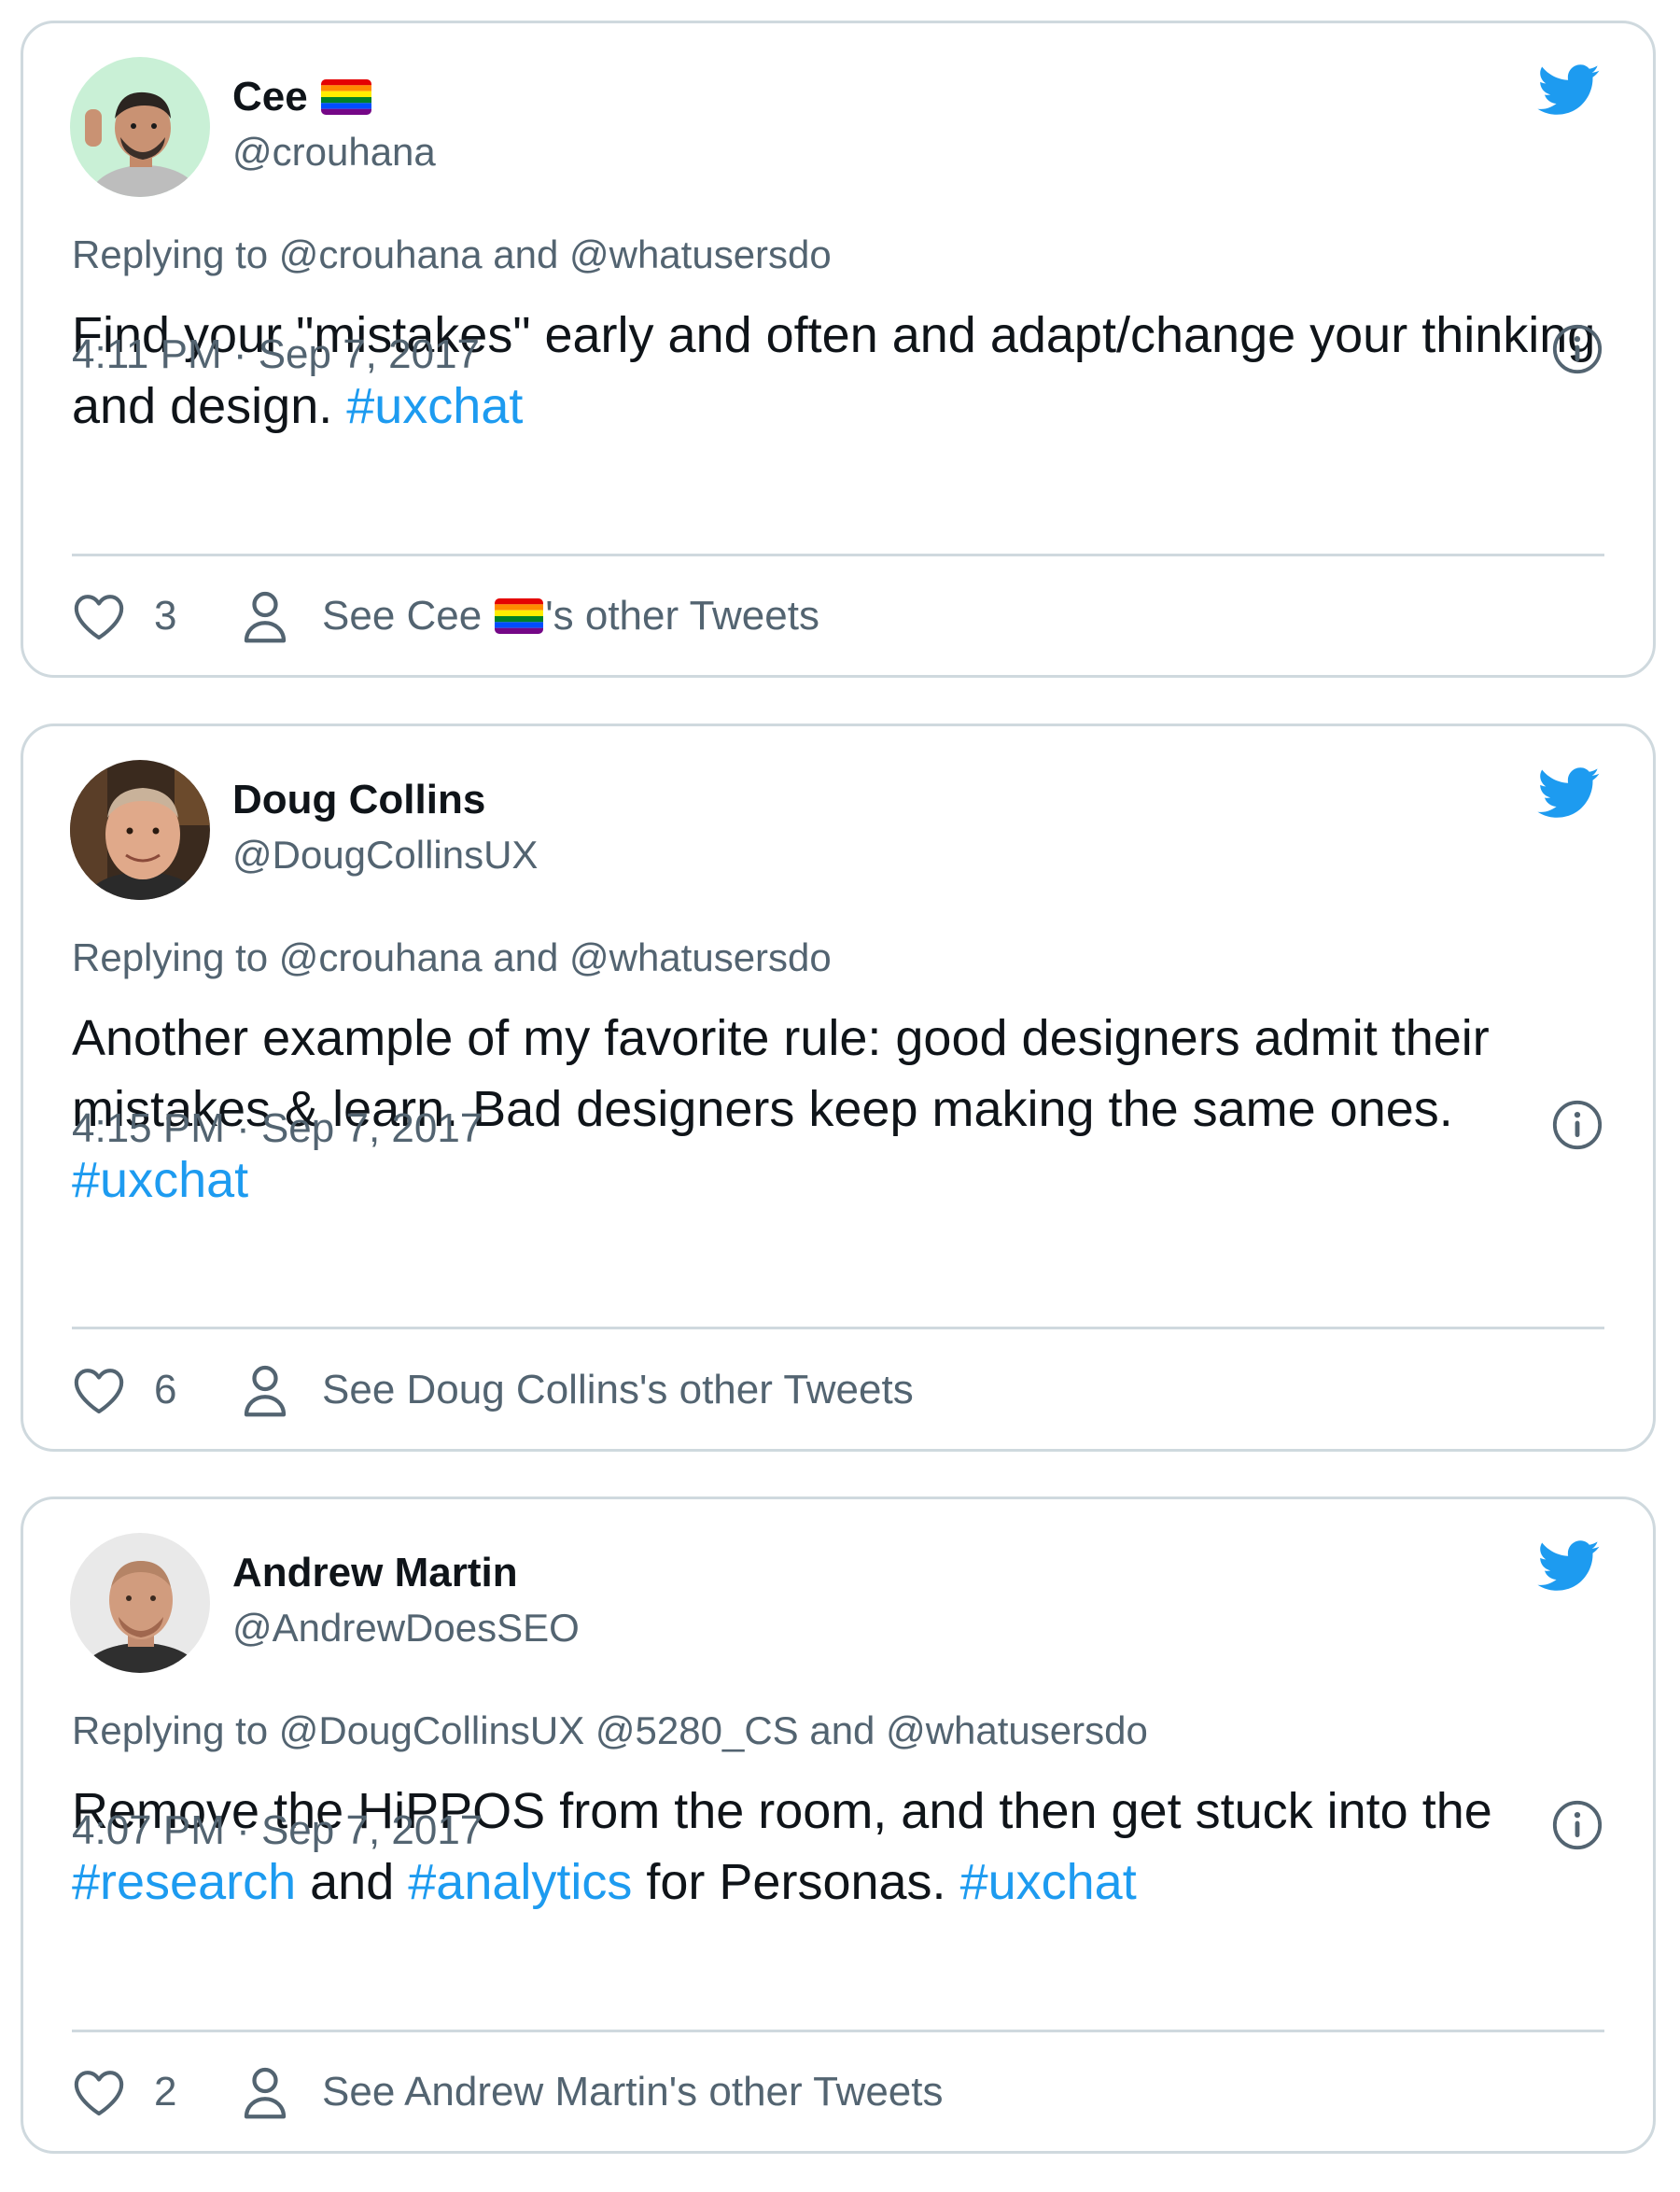 The width and height of the screenshot is (1680, 2192). What do you see at coordinates (352, 1882) in the screenshot?
I see `tweet-text-segment: and` at bounding box center [352, 1882].